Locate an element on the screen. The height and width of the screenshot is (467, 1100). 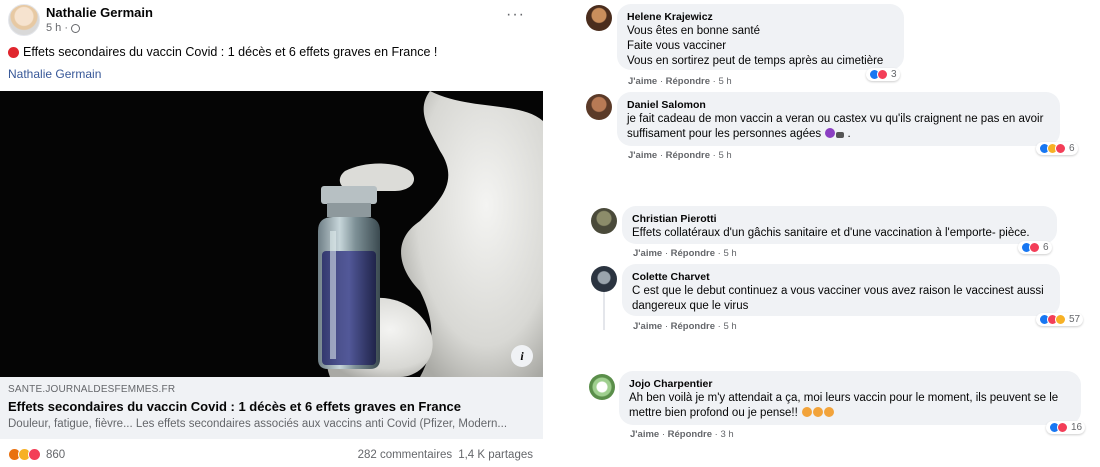
haha-reaction-icon is located at coordinates (1060, 319).